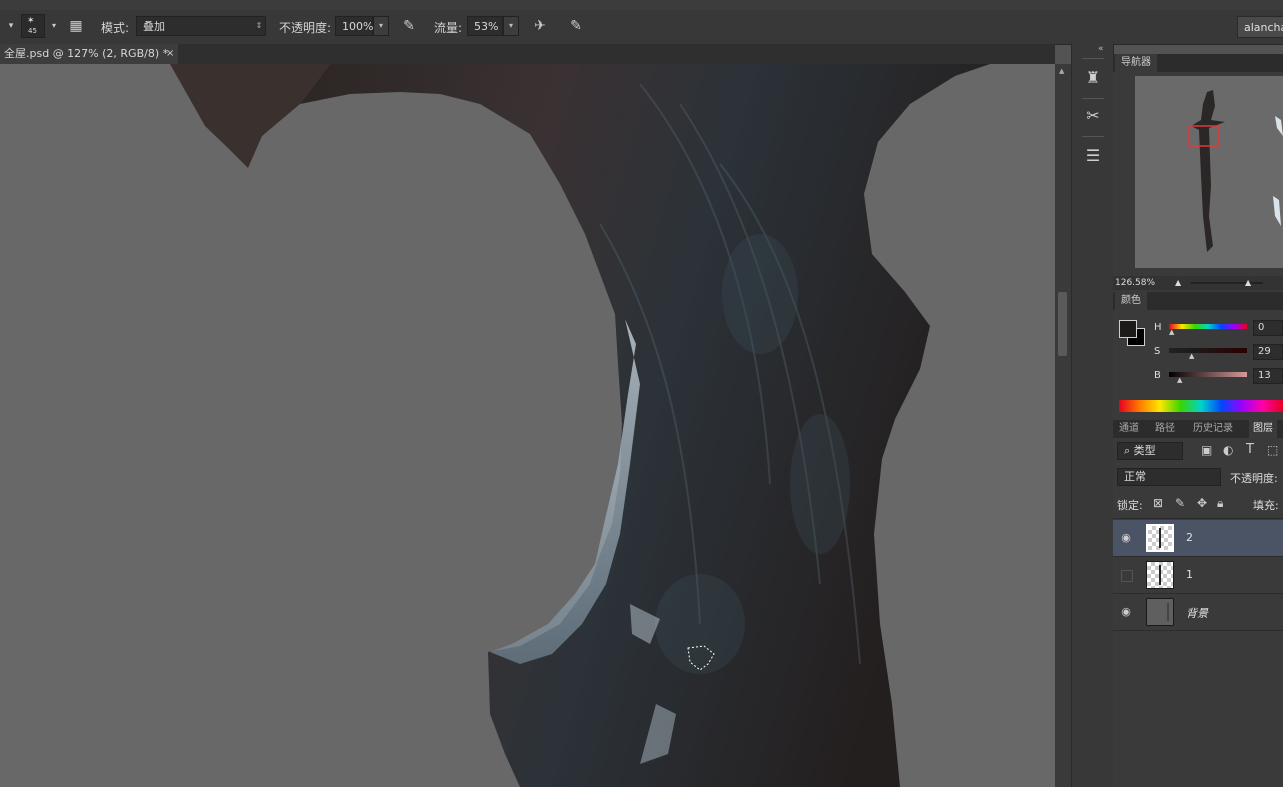 This screenshot has width=1283, height=787. Describe the element at coordinates (354, 26) in the screenshot. I see `opacity-input: 100%` at that location.